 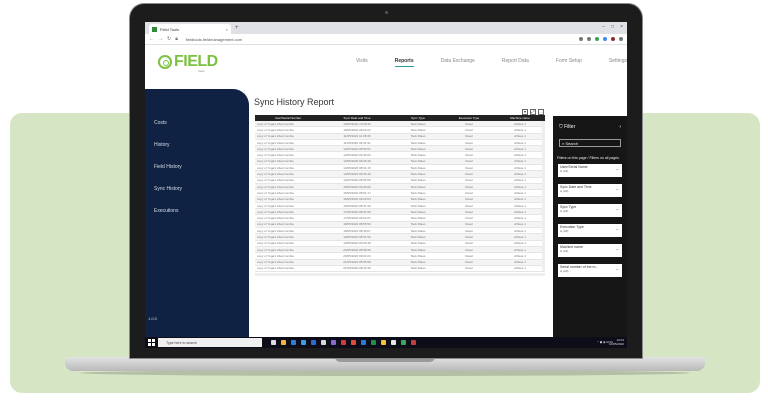 What do you see at coordinates (590, 190) in the screenshot?
I see `filter-card: Sync Date and Time is (All) ⌄` at bounding box center [590, 190].